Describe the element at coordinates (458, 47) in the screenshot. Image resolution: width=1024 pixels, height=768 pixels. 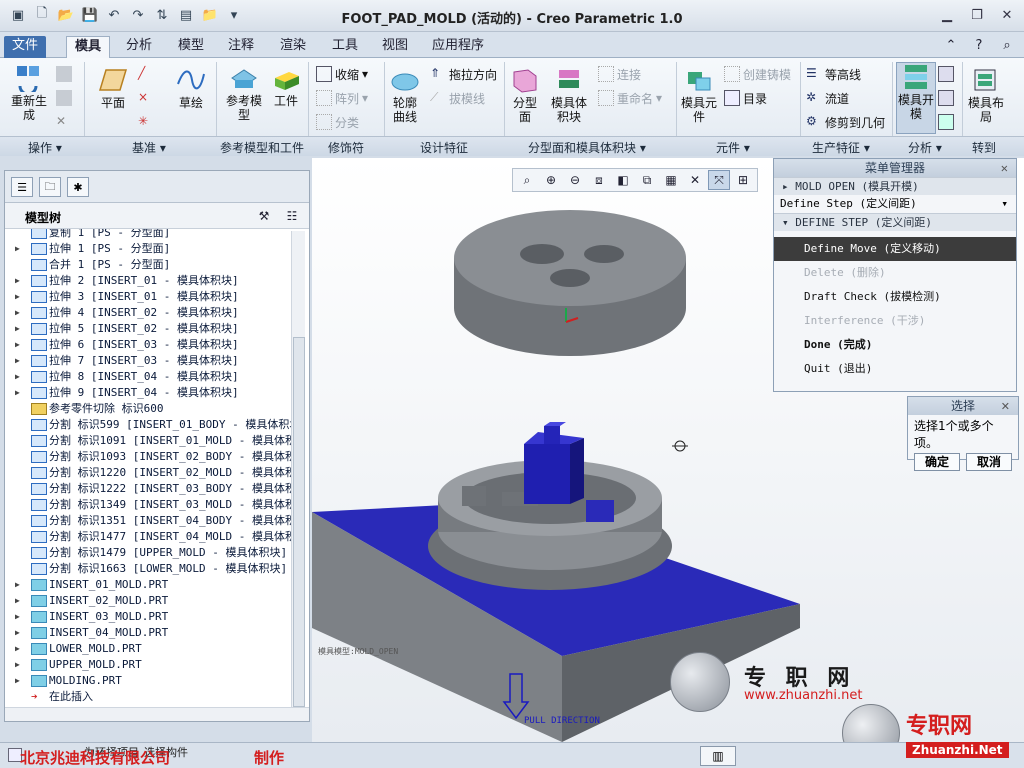
I see `tab-applications: 应用程序` at that location.